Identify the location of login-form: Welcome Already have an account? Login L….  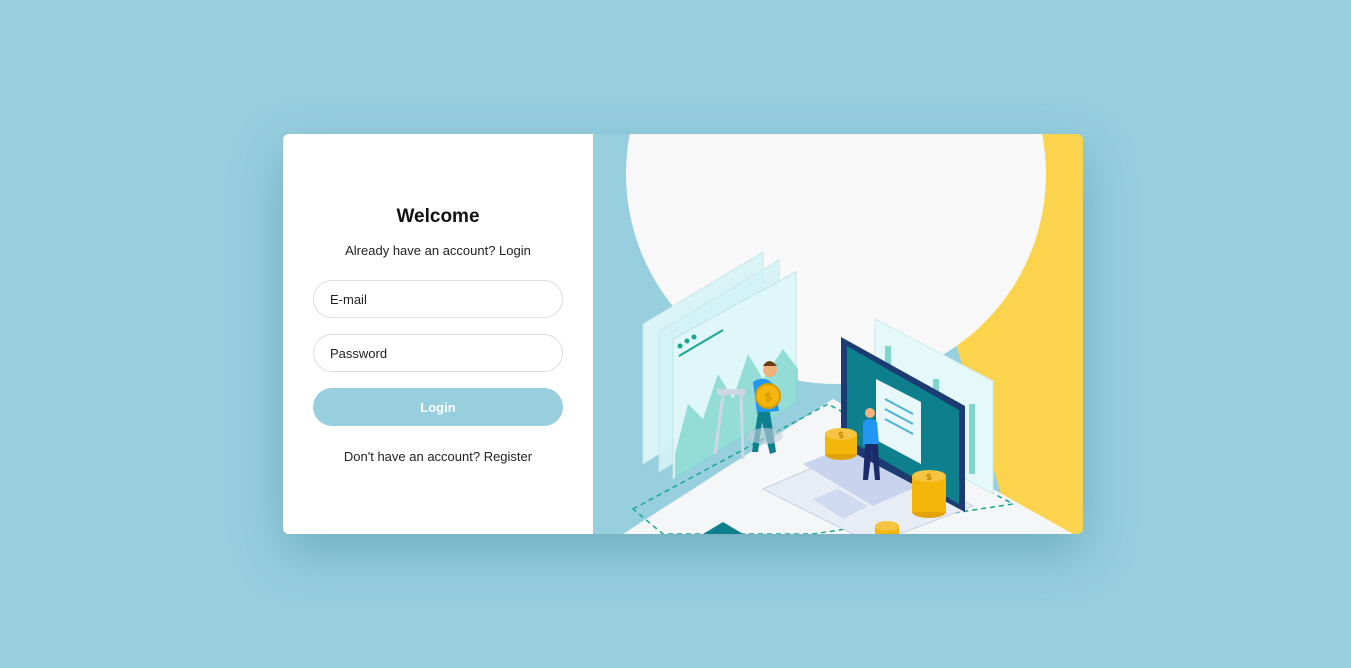
(438, 334).